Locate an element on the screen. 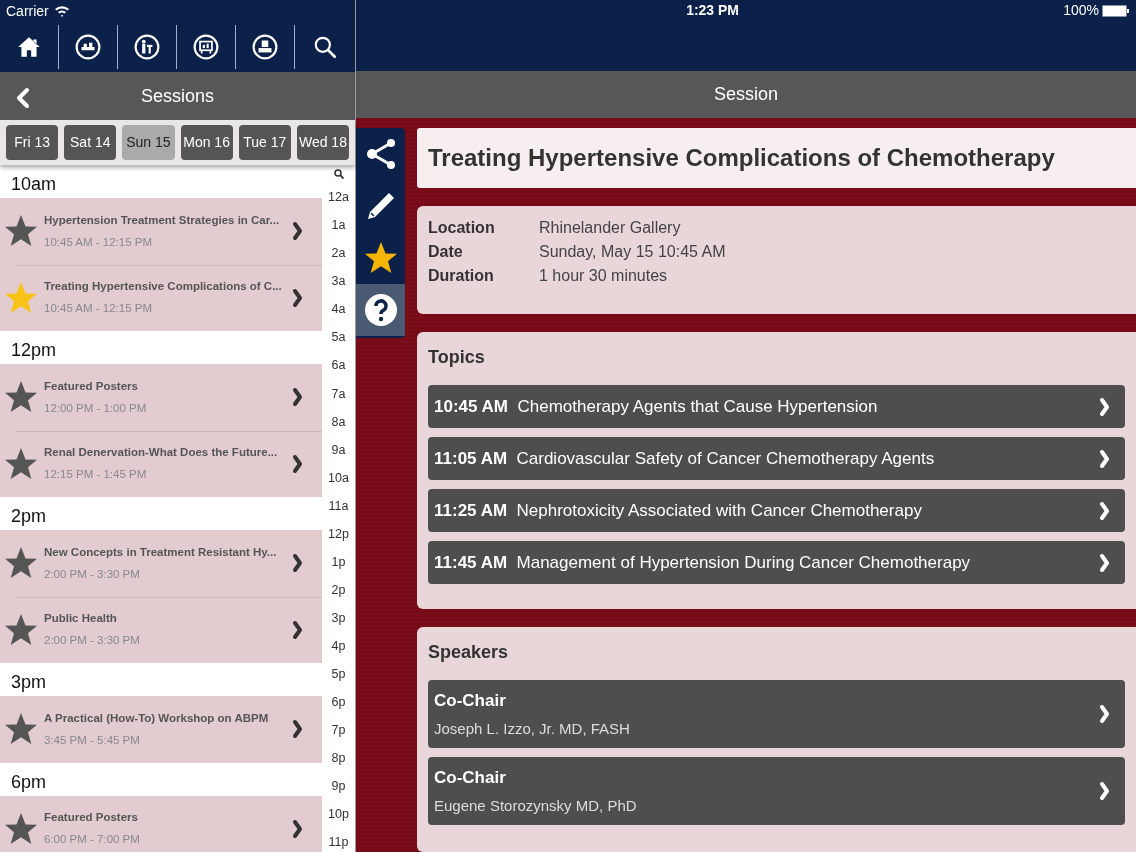 Image resolution: width=1136 pixels, height=852 pixels. clock-time: 1:23 PM is located at coordinates (713, 11).